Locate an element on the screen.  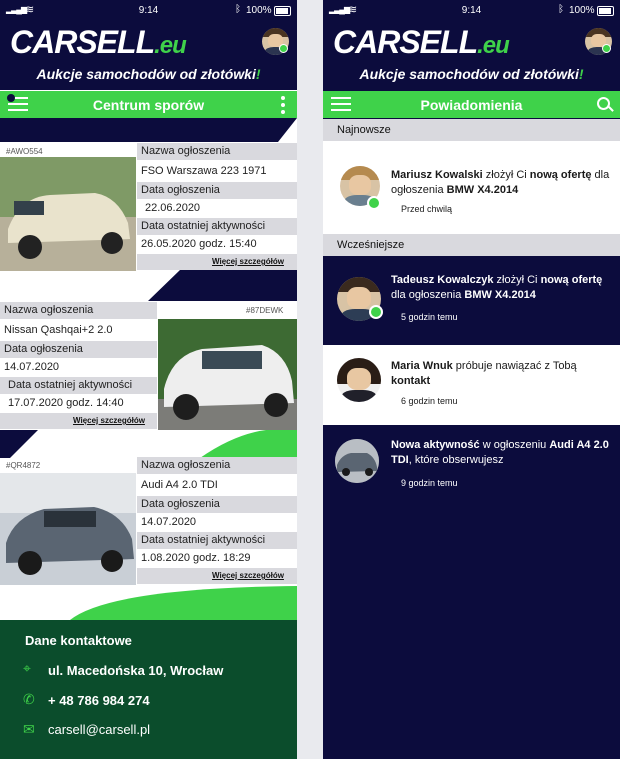
name-value: Nissan Qashqai+2 2.0 is located at coordinates (78, 330).